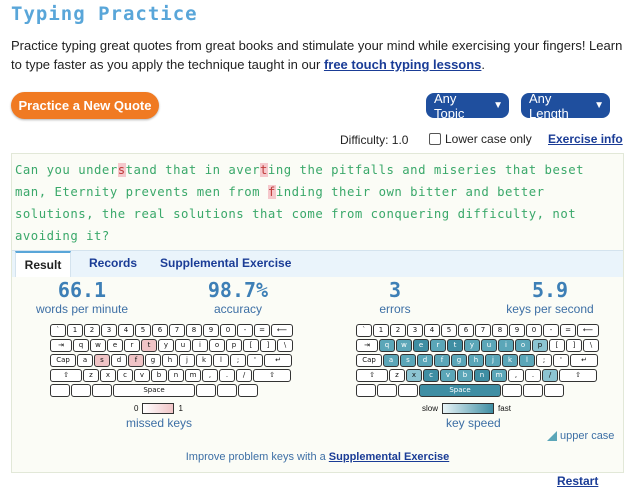  Describe the element at coordinates (104, 14) in the screenshot. I see `page-title: Typing Practice` at that location.